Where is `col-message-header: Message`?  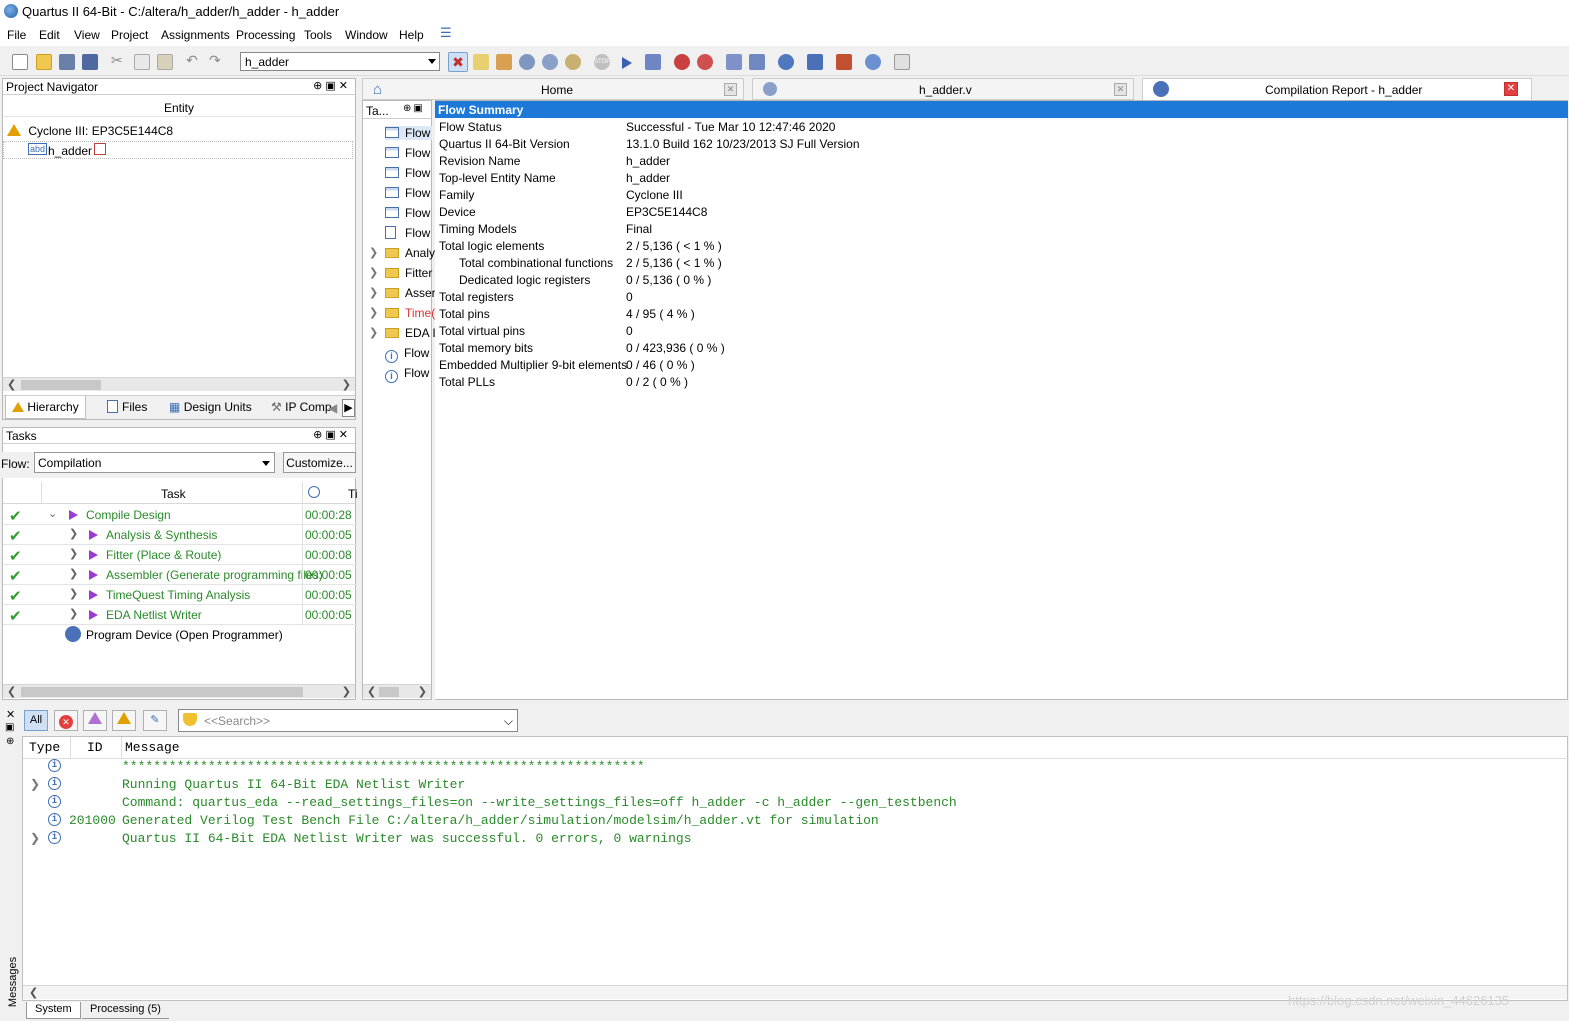 col-message-header: Message is located at coordinates (152, 747).